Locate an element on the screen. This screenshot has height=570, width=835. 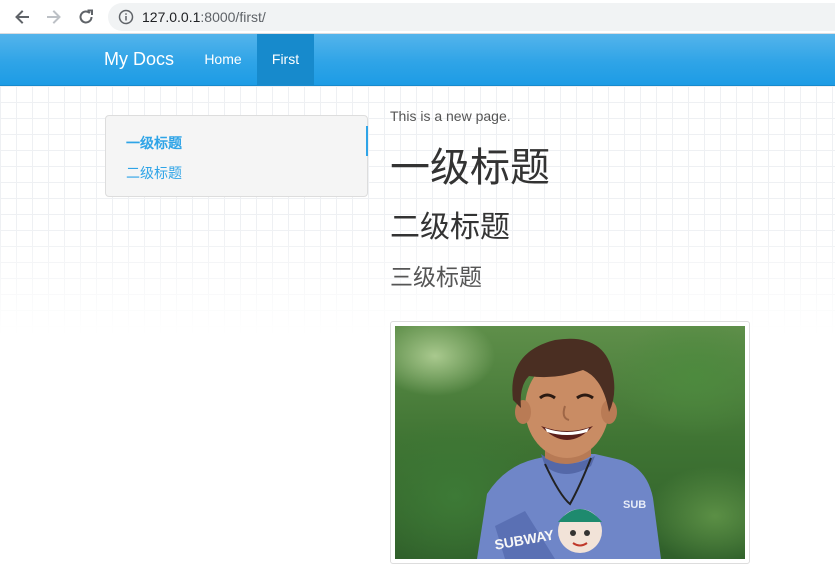
svg-text: SUB is located at coordinates (634, 505).